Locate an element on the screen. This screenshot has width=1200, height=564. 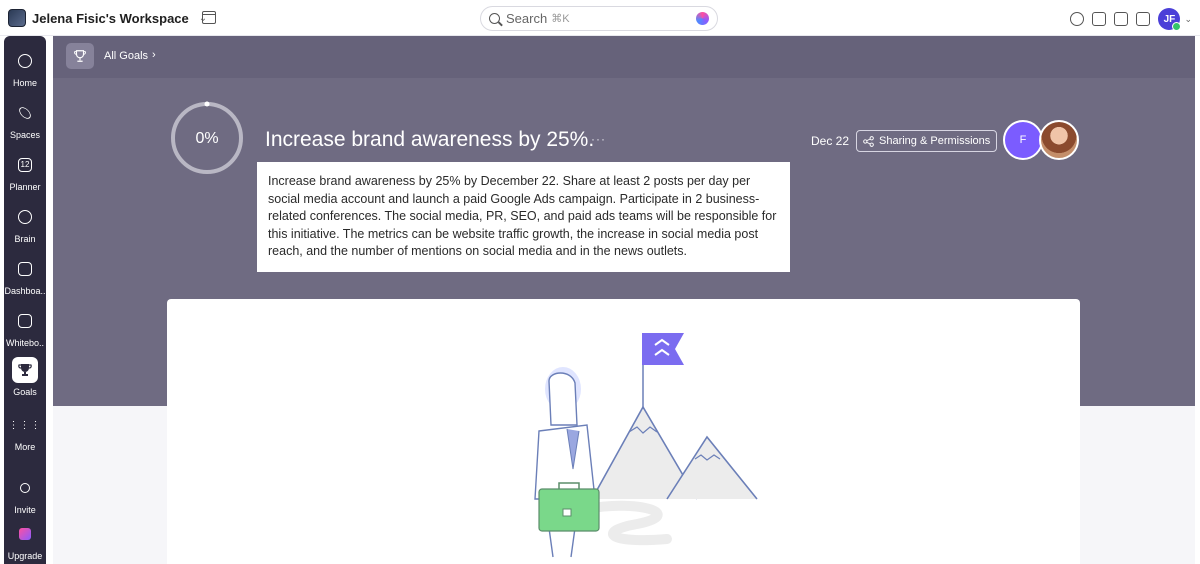
nav-item-spaces: Spaces is located at coordinates (25, 120).